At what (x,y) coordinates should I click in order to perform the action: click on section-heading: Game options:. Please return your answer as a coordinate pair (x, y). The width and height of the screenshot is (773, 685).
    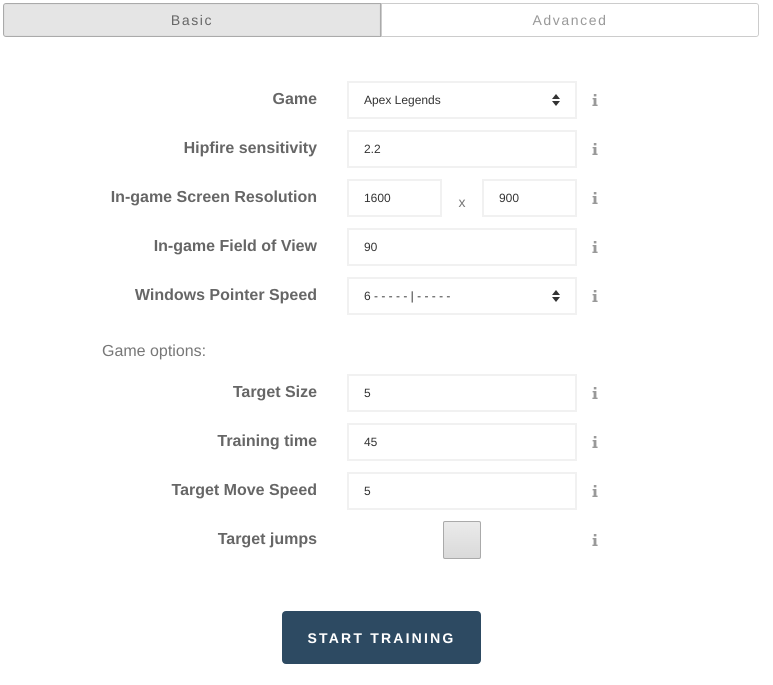
    Looking at the image, I should click on (155, 352).